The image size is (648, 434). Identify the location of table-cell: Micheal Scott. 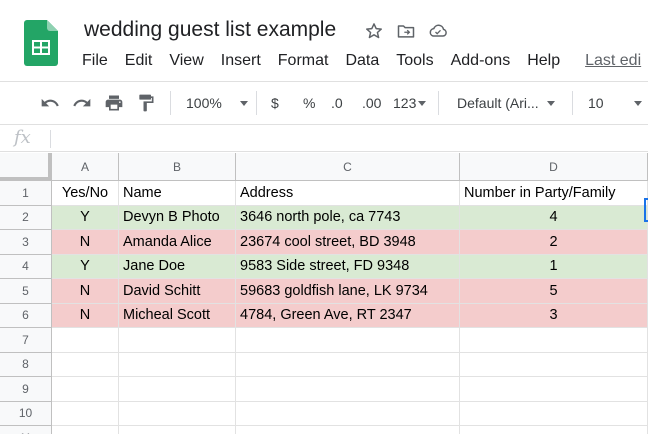
(177, 315).